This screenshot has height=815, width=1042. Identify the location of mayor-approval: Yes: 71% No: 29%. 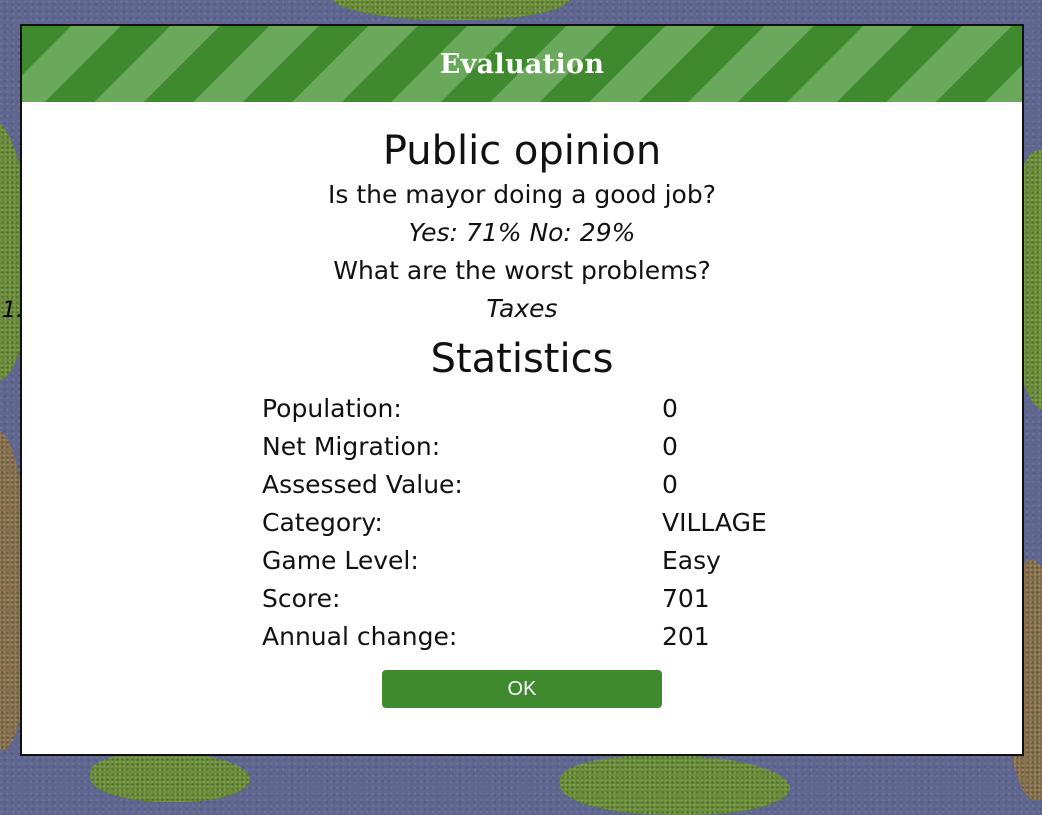
(522, 232).